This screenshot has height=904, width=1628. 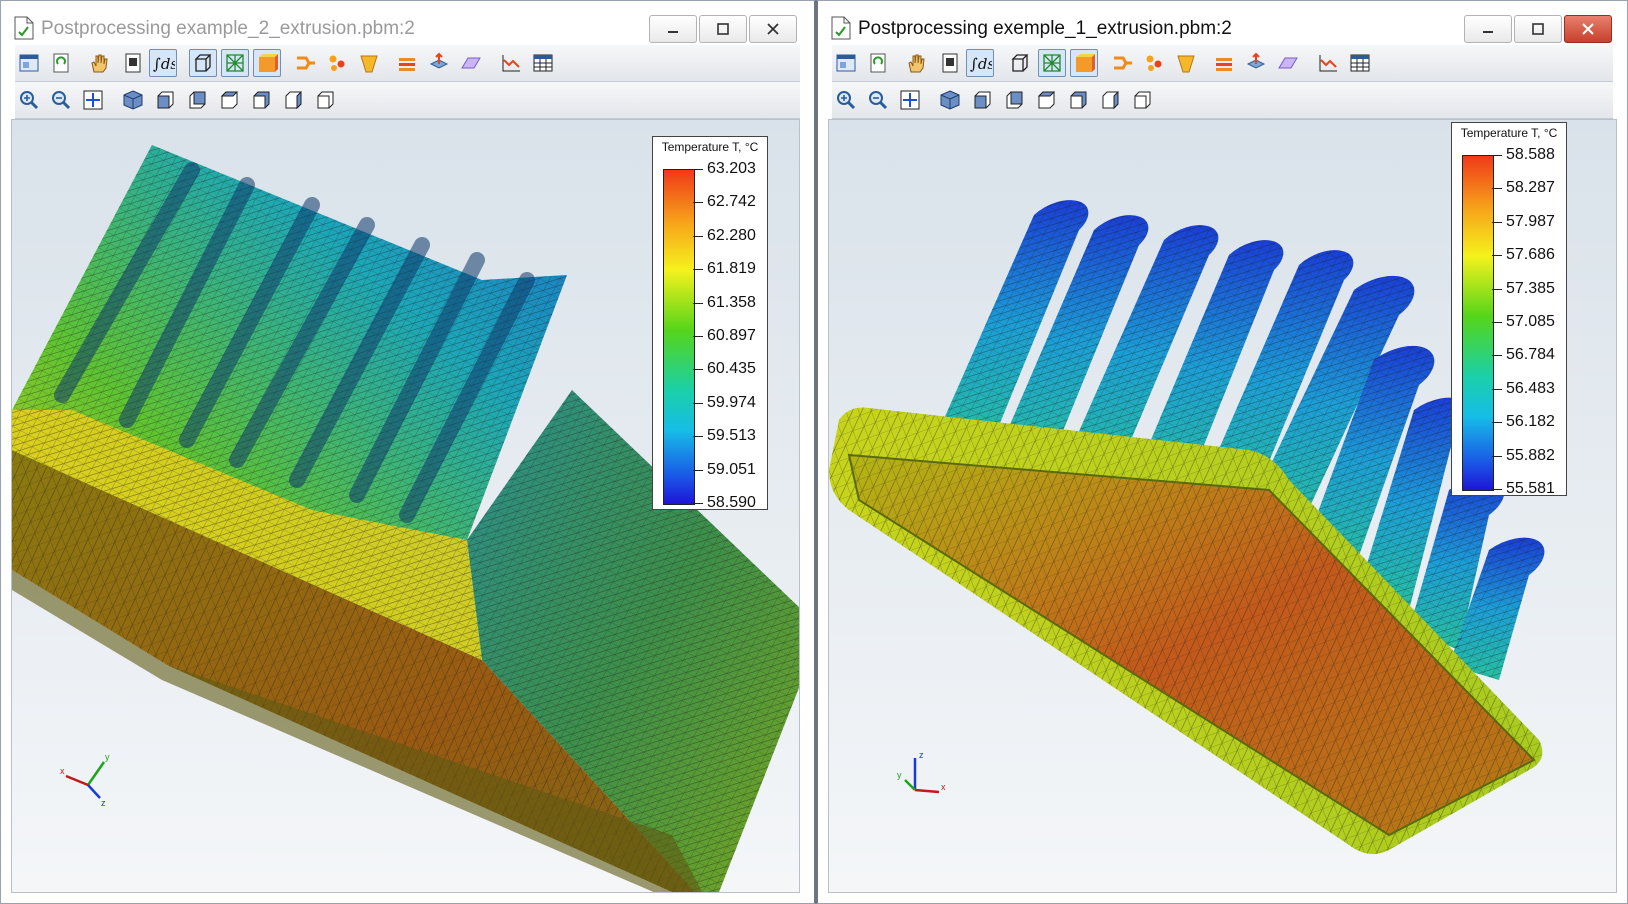 I want to click on axis-triad: z x y, so click(x=921, y=772).